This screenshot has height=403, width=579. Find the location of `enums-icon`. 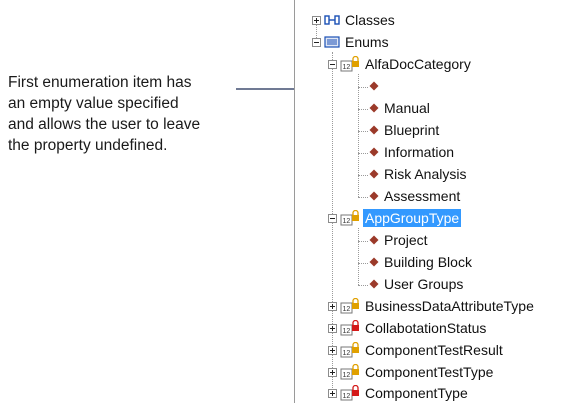

enums-icon is located at coordinates (332, 42).